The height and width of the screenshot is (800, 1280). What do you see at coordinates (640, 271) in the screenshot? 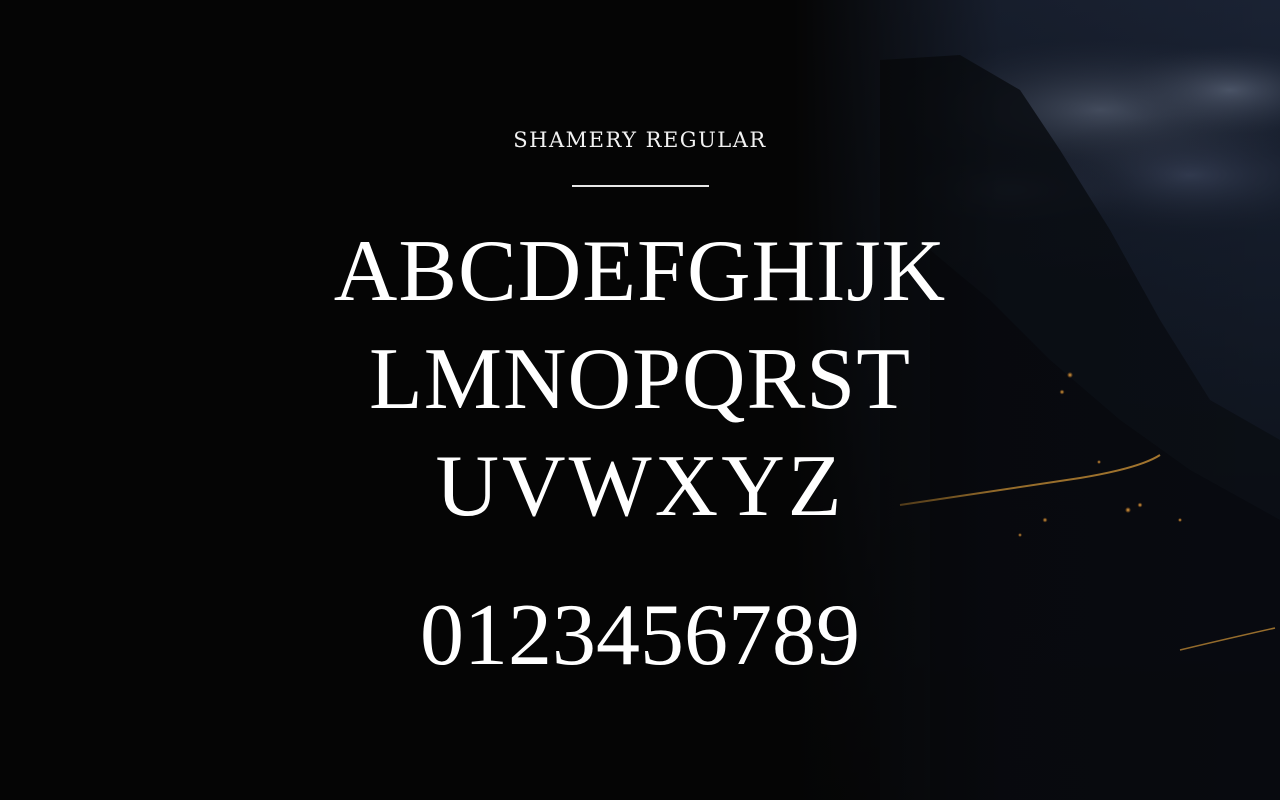
I see `uppercase-row-1: ABCDEFGHIJK` at bounding box center [640, 271].